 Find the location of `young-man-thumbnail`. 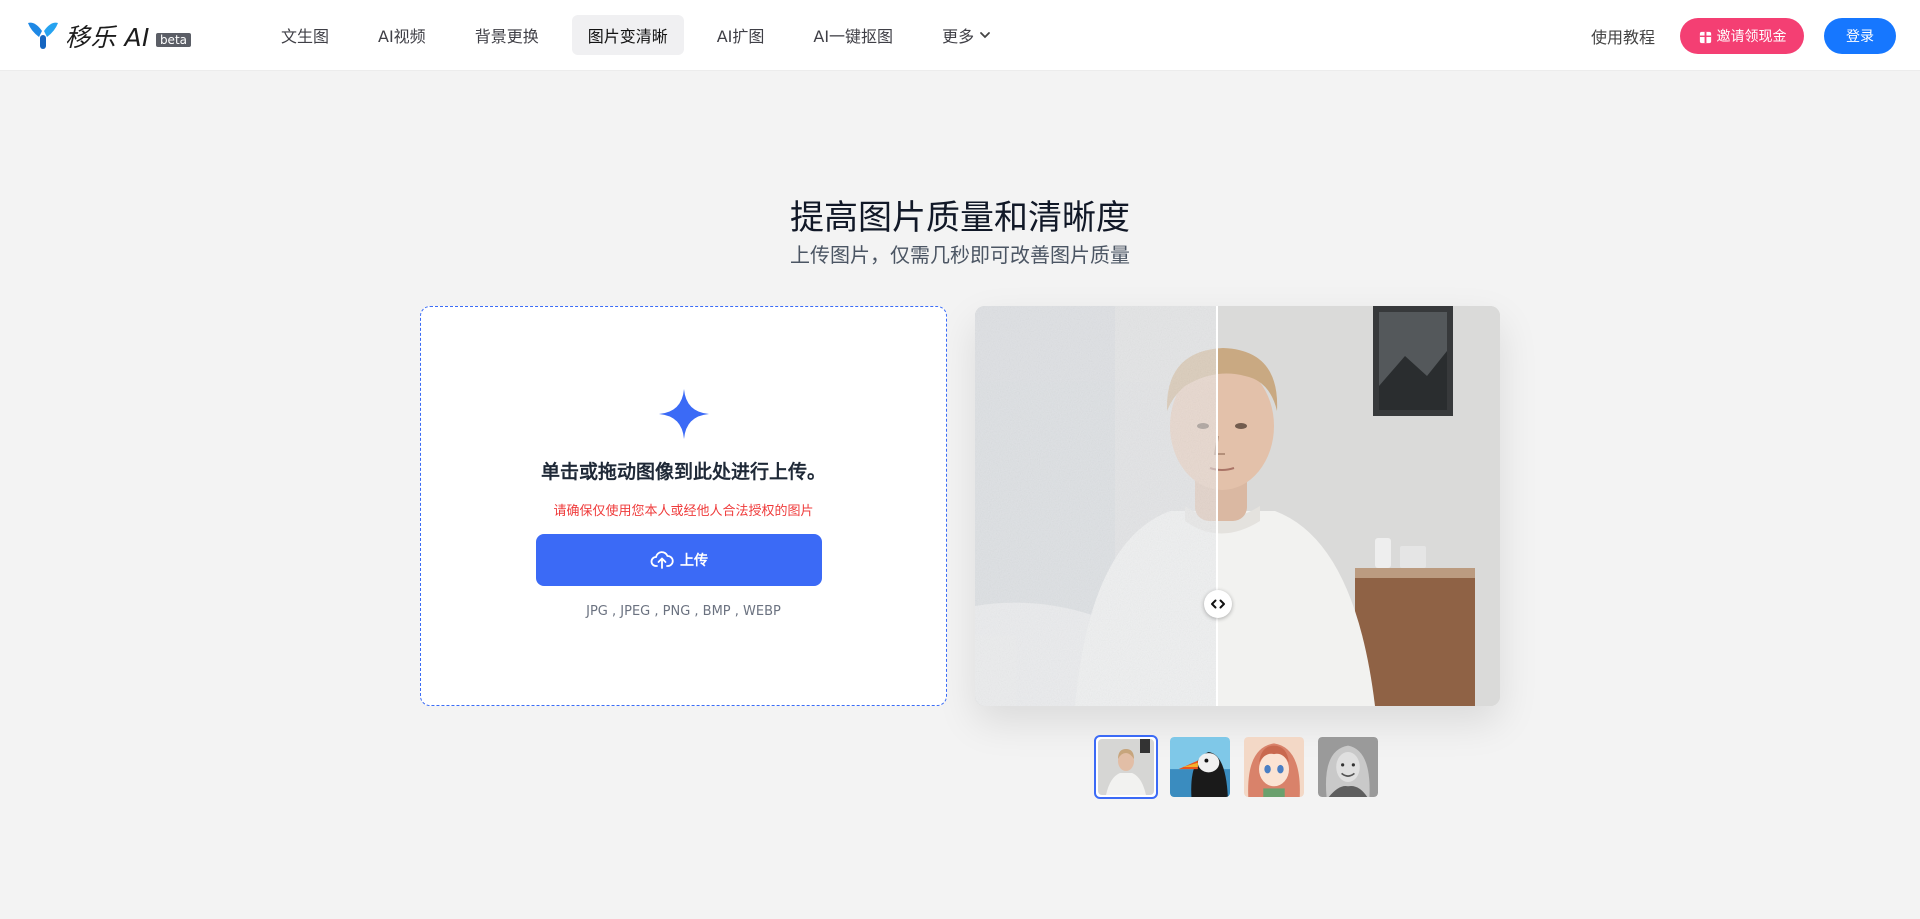

young-man-thumbnail is located at coordinates (1126, 767).